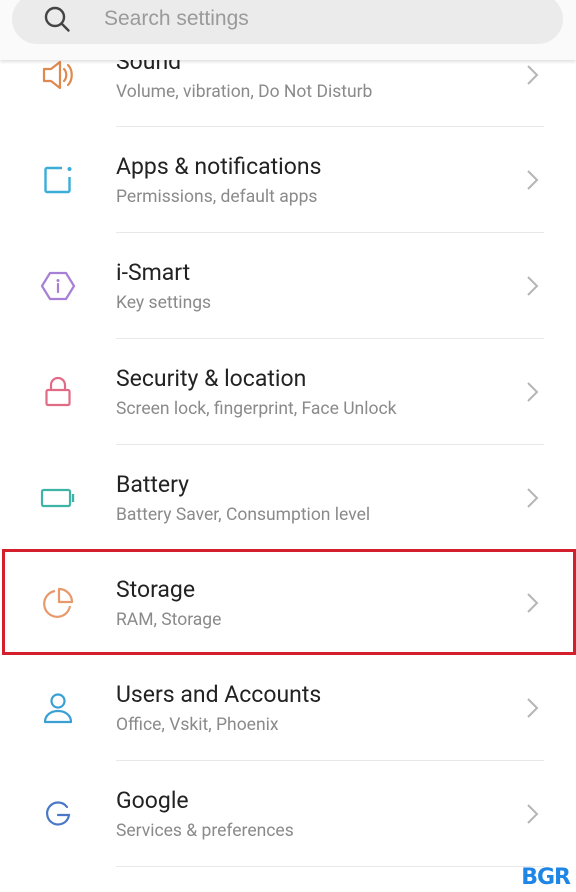 The image size is (576, 892). I want to click on settings-item-title: Storage, so click(156, 589).